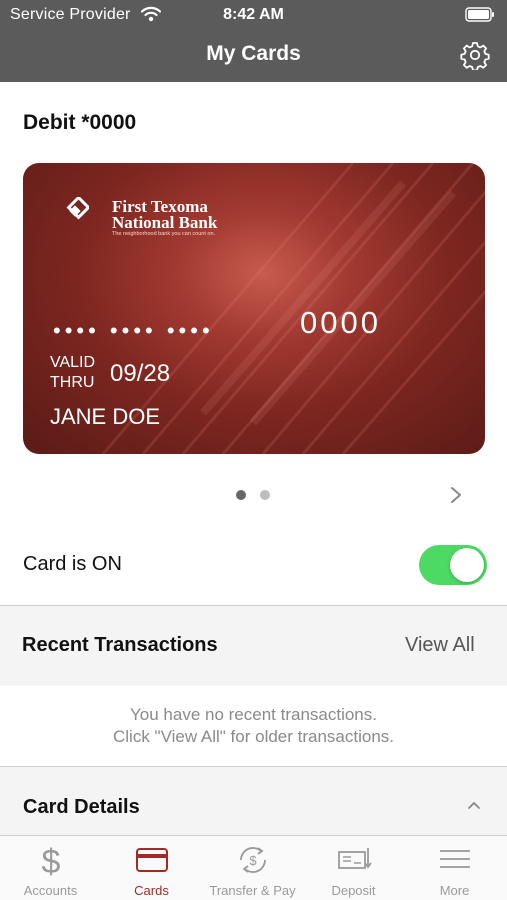 The image size is (507, 900). What do you see at coordinates (474, 805) in the screenshot?
I see `chevron-up-icon` at bounding box center [474, 805].